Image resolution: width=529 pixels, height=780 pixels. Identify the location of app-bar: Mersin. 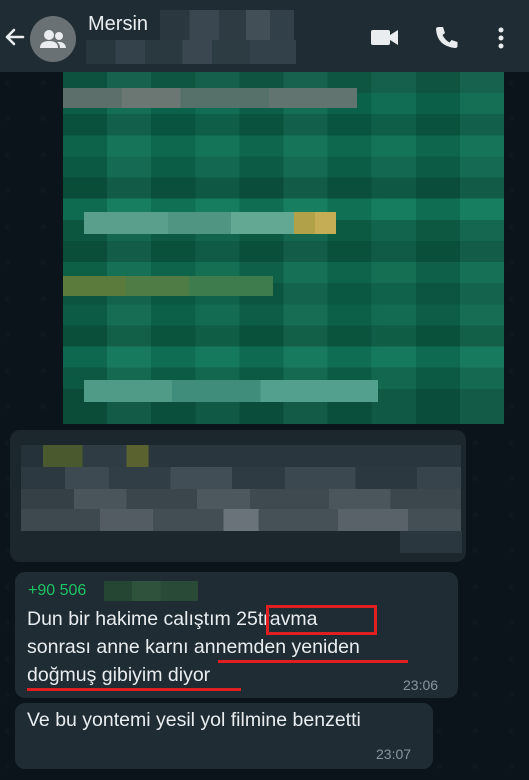
(264, 36).